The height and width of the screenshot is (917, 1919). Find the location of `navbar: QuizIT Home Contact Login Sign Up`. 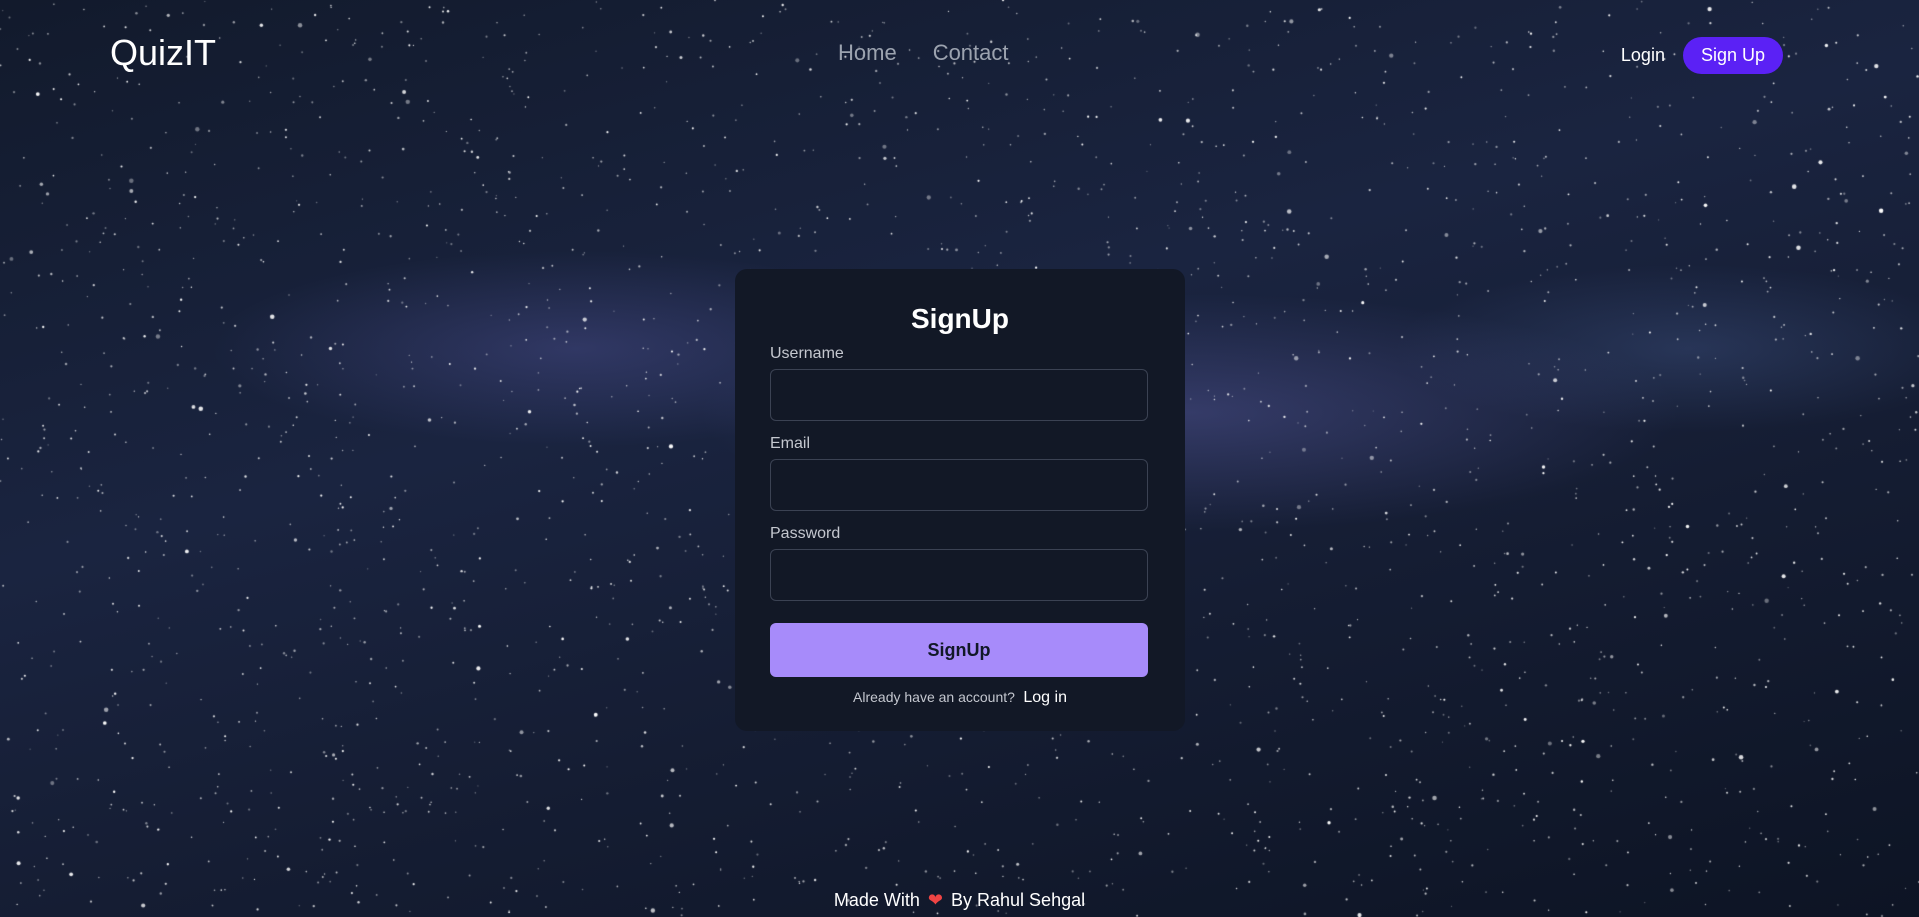

navbar: QuizIT Home Contact Login Sign Up is located at coordinates (959, 55).